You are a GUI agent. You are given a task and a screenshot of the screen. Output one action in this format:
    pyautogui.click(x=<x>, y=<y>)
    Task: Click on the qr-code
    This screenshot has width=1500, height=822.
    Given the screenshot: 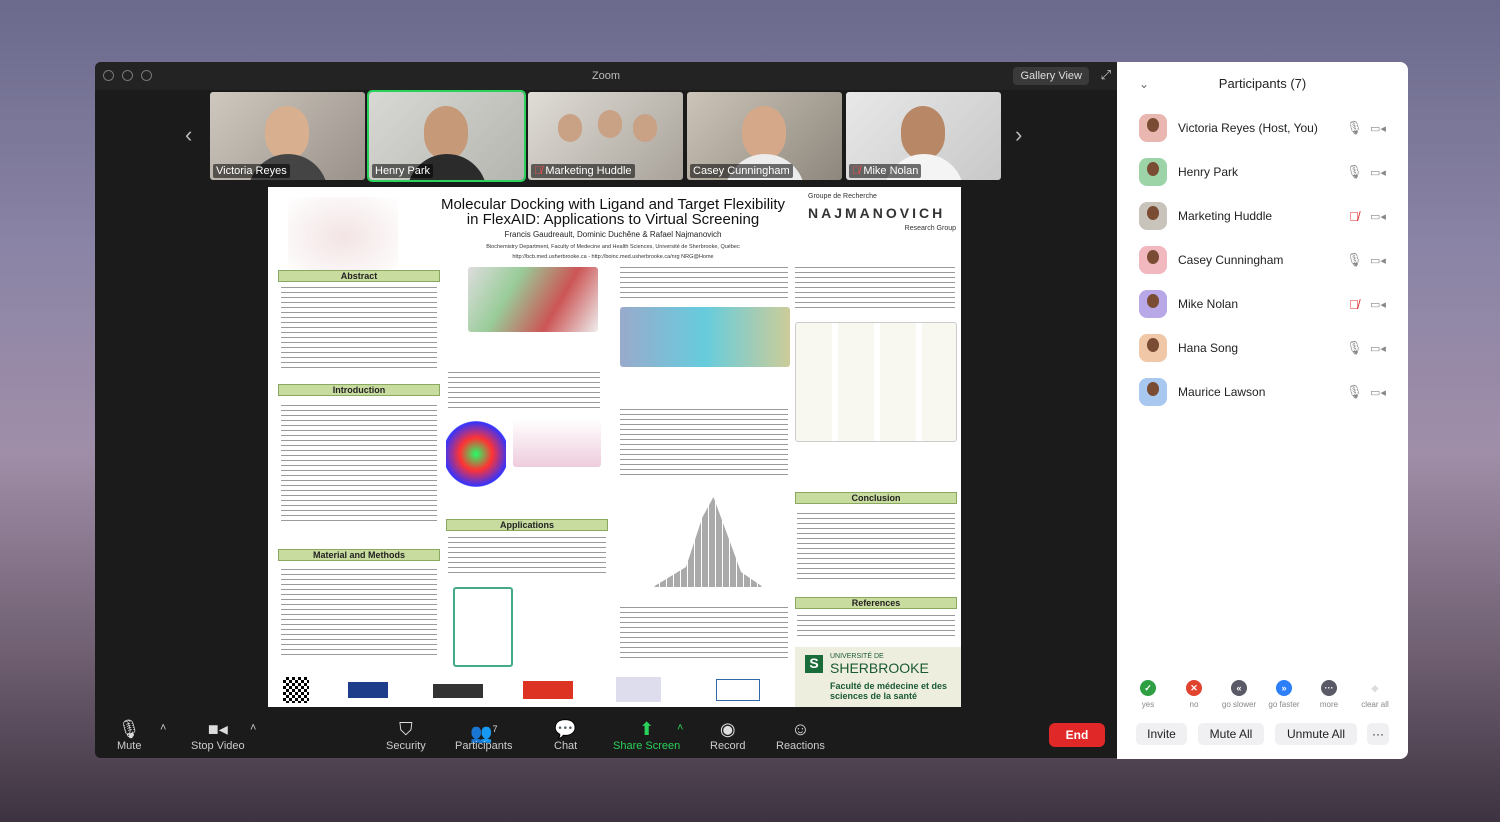 What is the action you would take?
    pyautogui.click(x=296, y=690)
    